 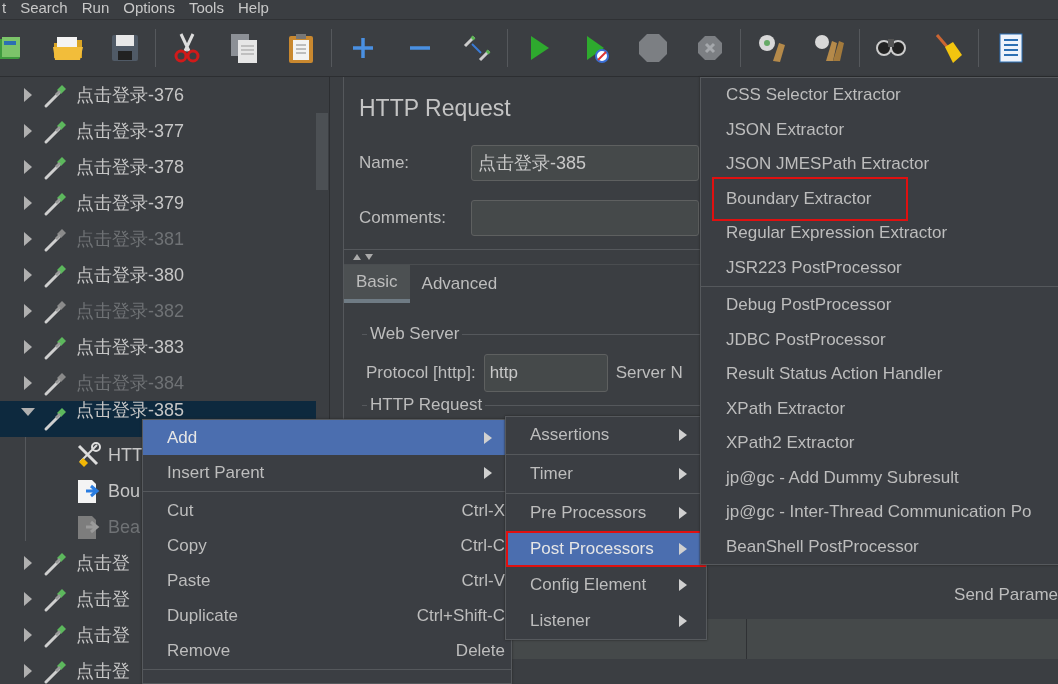 What do you see at coordinates (1006, 595) in the screenshot?
I see `section-label: Send Parame` at bounding box center [1006, 595].